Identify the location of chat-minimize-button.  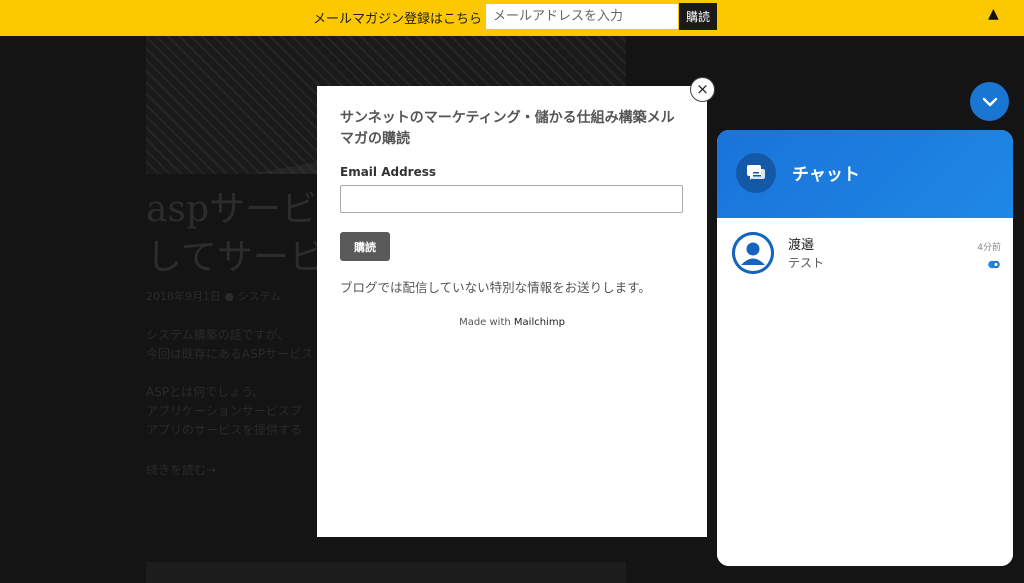
(989, 101).